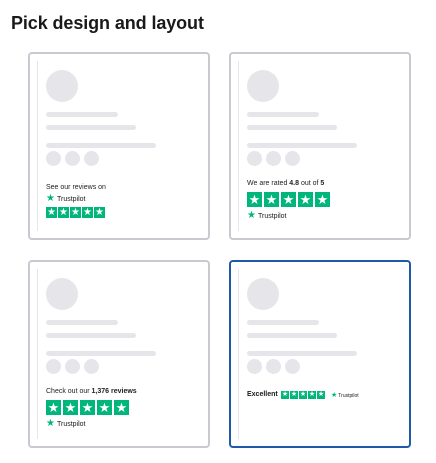  I want to click on caption-text: out of, so click(310, 183).